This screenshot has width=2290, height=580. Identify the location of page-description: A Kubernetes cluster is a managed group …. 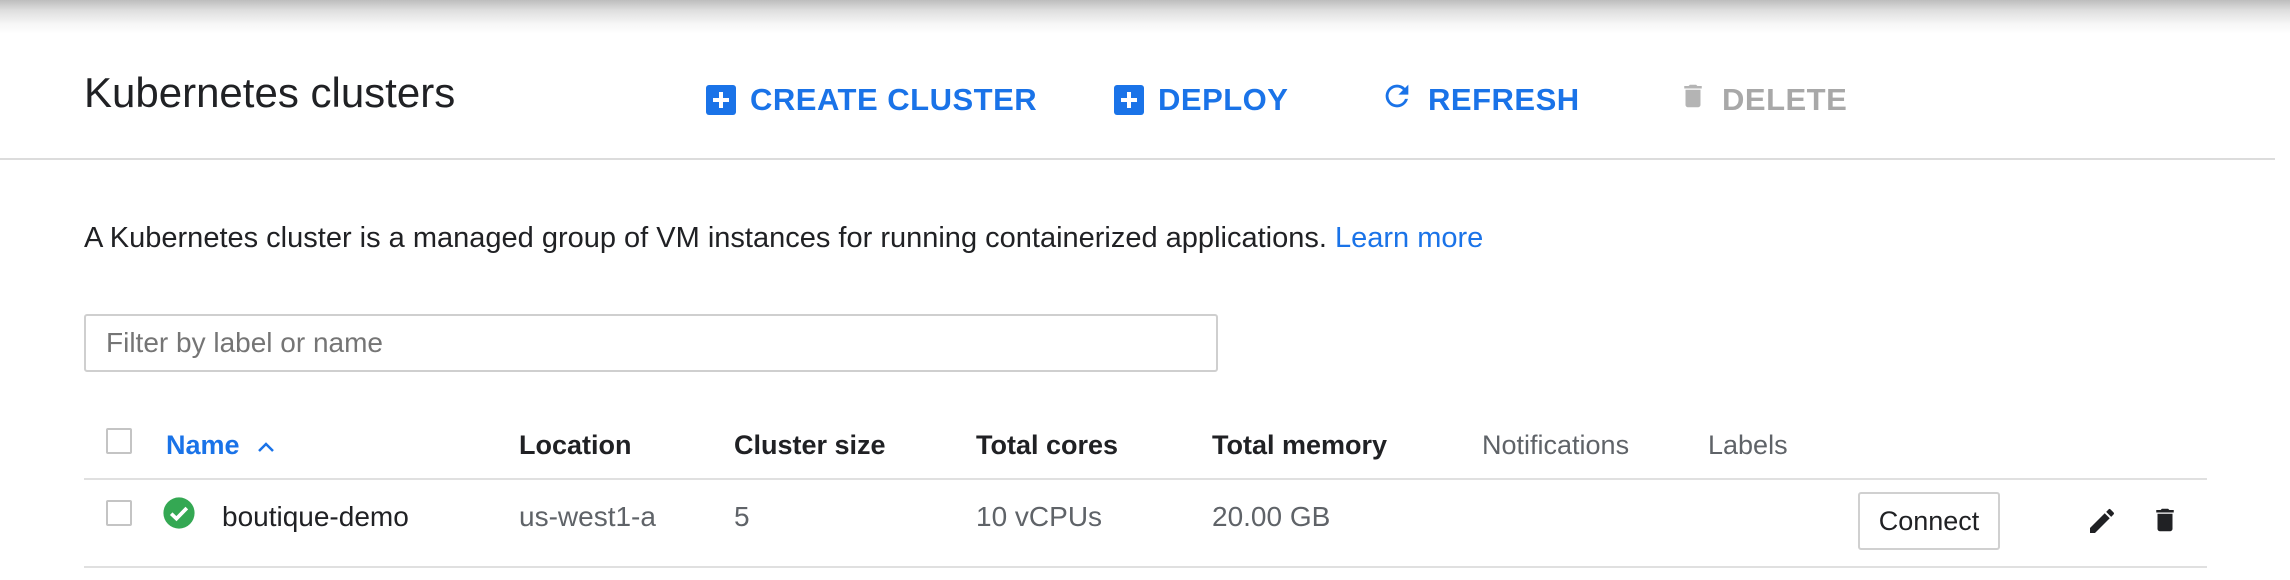
(783, 238).